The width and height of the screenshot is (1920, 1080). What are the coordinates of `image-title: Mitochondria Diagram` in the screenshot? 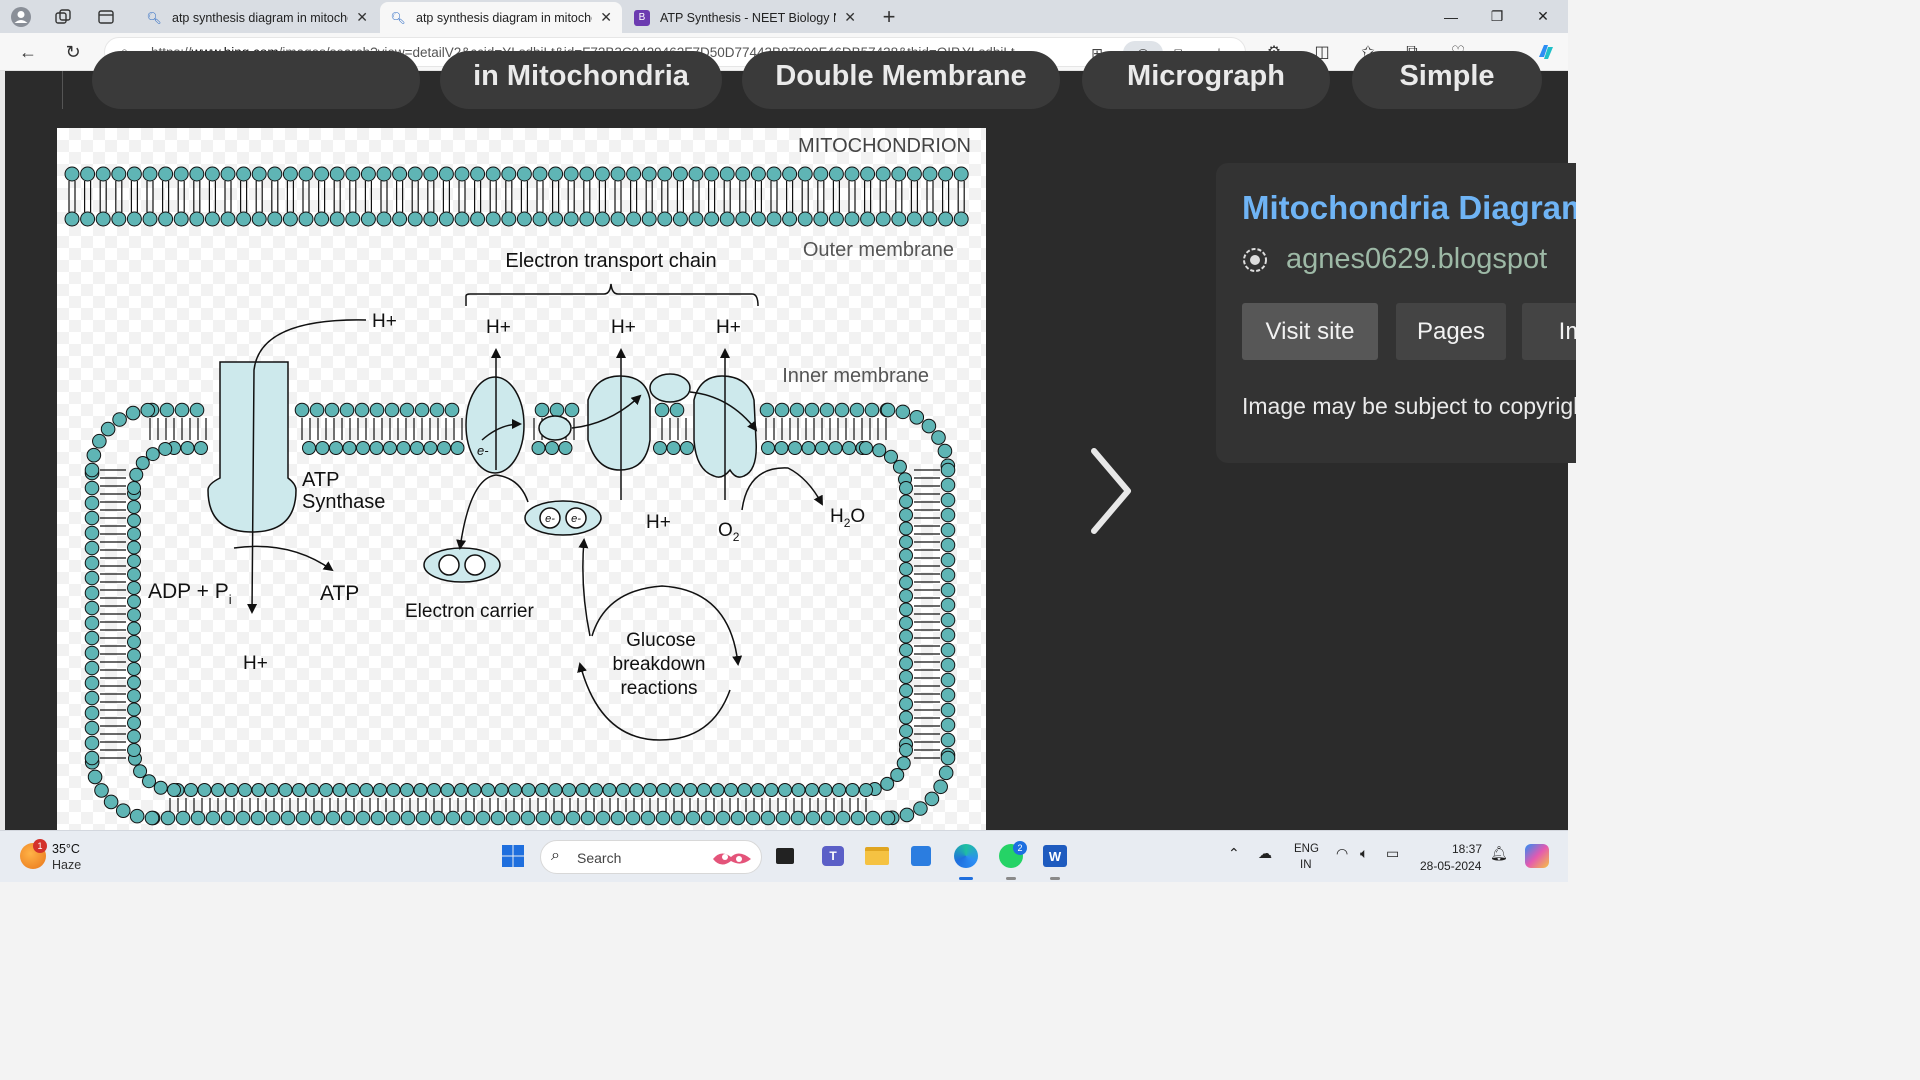 It's located at (1409, 208).